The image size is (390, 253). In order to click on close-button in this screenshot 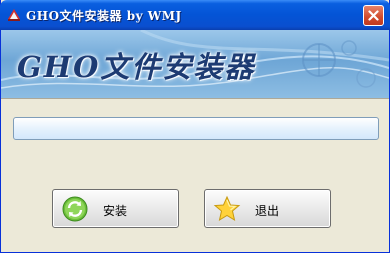, I will do `click(373, 15)`.